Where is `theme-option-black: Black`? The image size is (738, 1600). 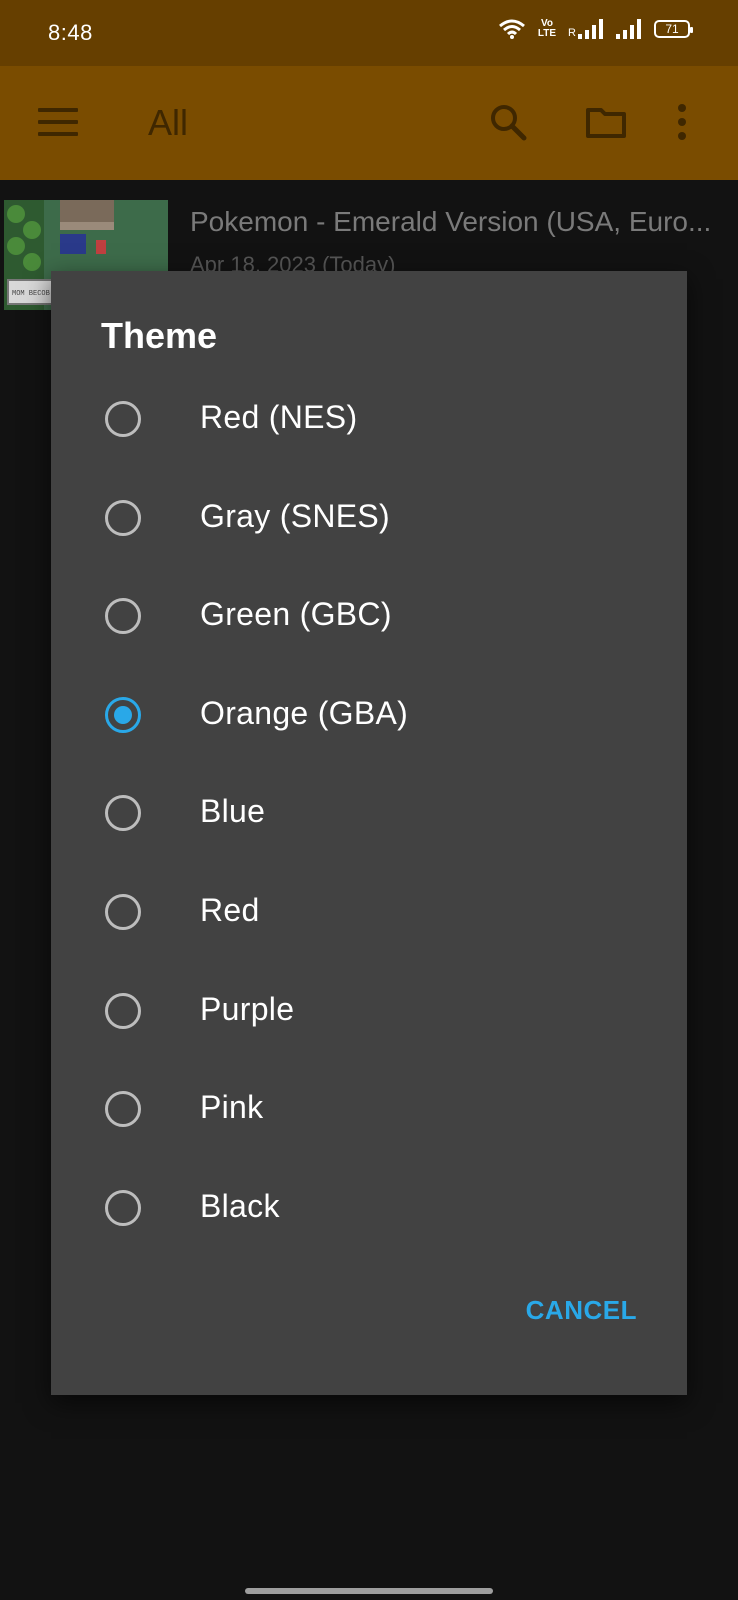 theme-option-black: Black is located at coordinates (369, 1209).